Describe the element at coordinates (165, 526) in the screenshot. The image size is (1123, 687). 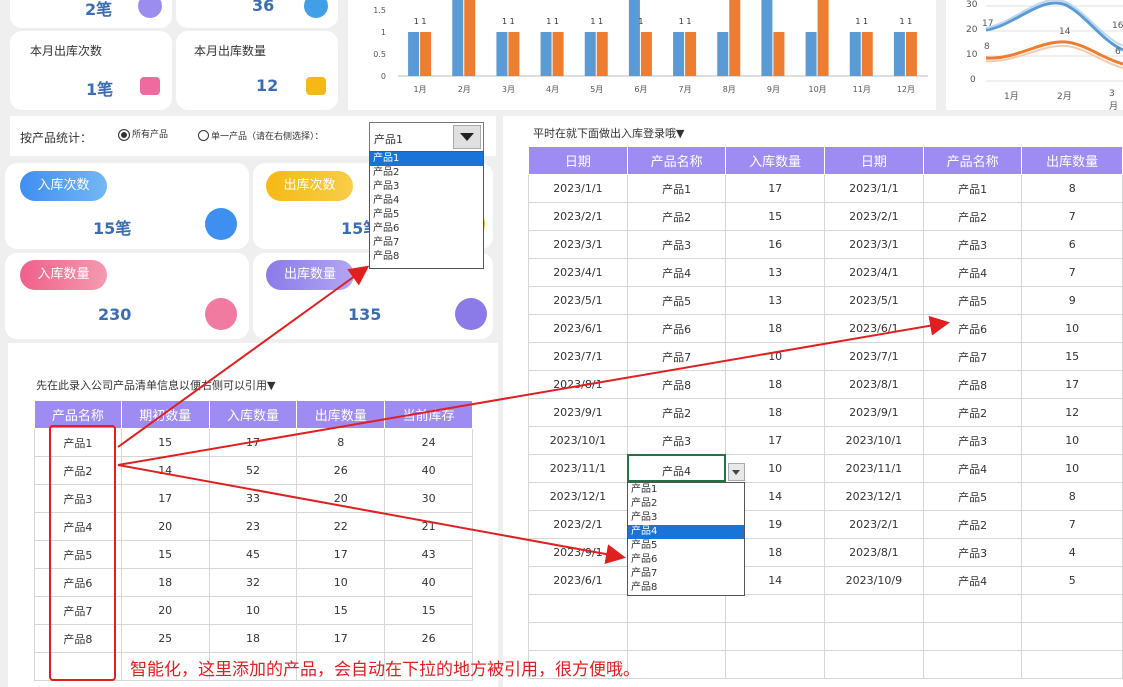
I see `product-cell: 20` at that location.